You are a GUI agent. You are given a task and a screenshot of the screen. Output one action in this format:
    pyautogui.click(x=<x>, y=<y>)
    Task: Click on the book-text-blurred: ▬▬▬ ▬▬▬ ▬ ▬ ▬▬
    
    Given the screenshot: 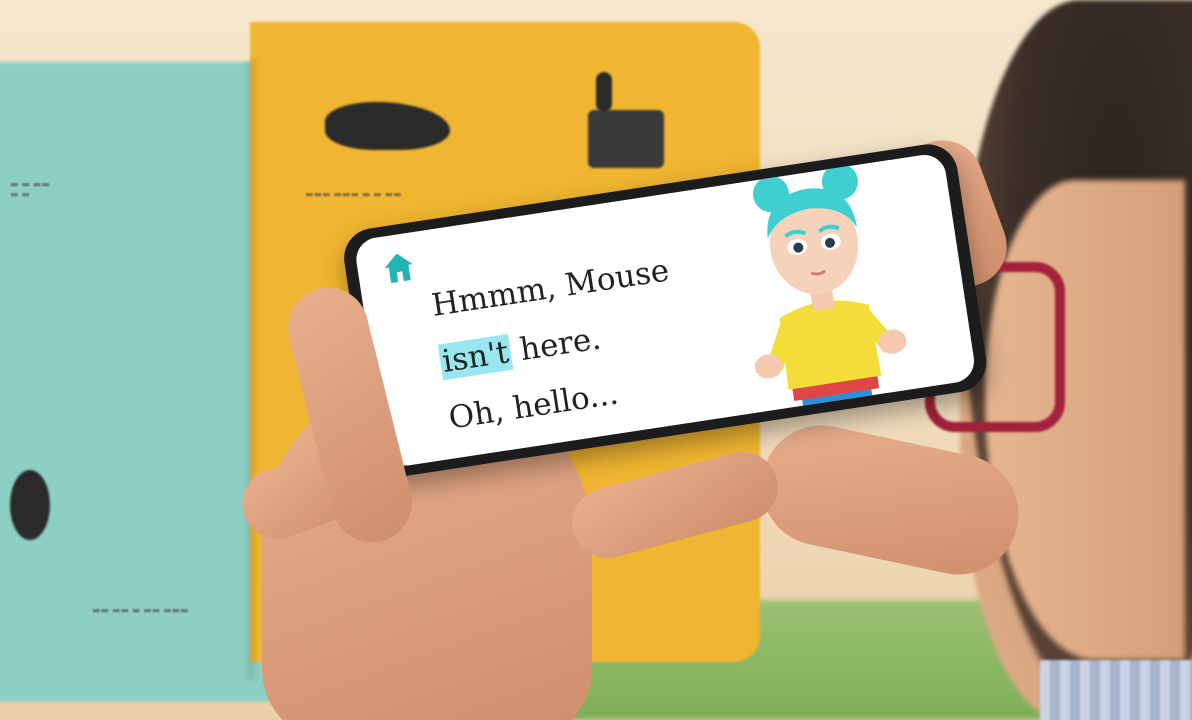 What is the action you would take?
    pyautogui.click(x=353, y=195)
    